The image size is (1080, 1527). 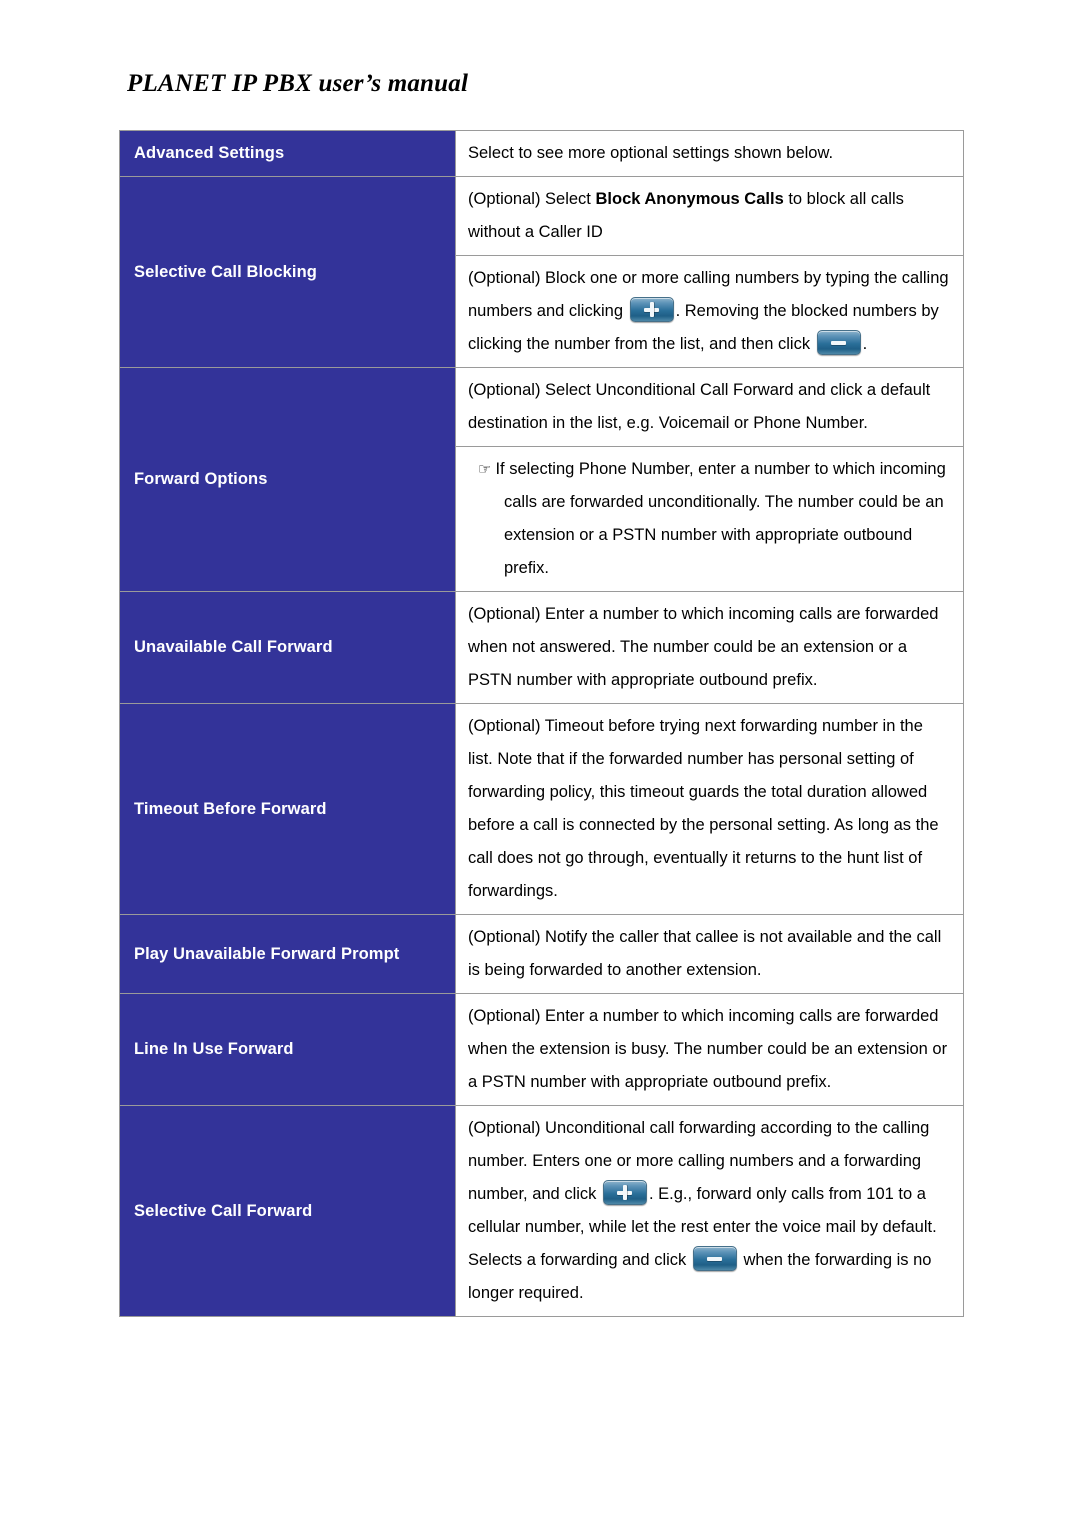 I want to click on description-text: (Optional) Select, so click(x=532, y=199).